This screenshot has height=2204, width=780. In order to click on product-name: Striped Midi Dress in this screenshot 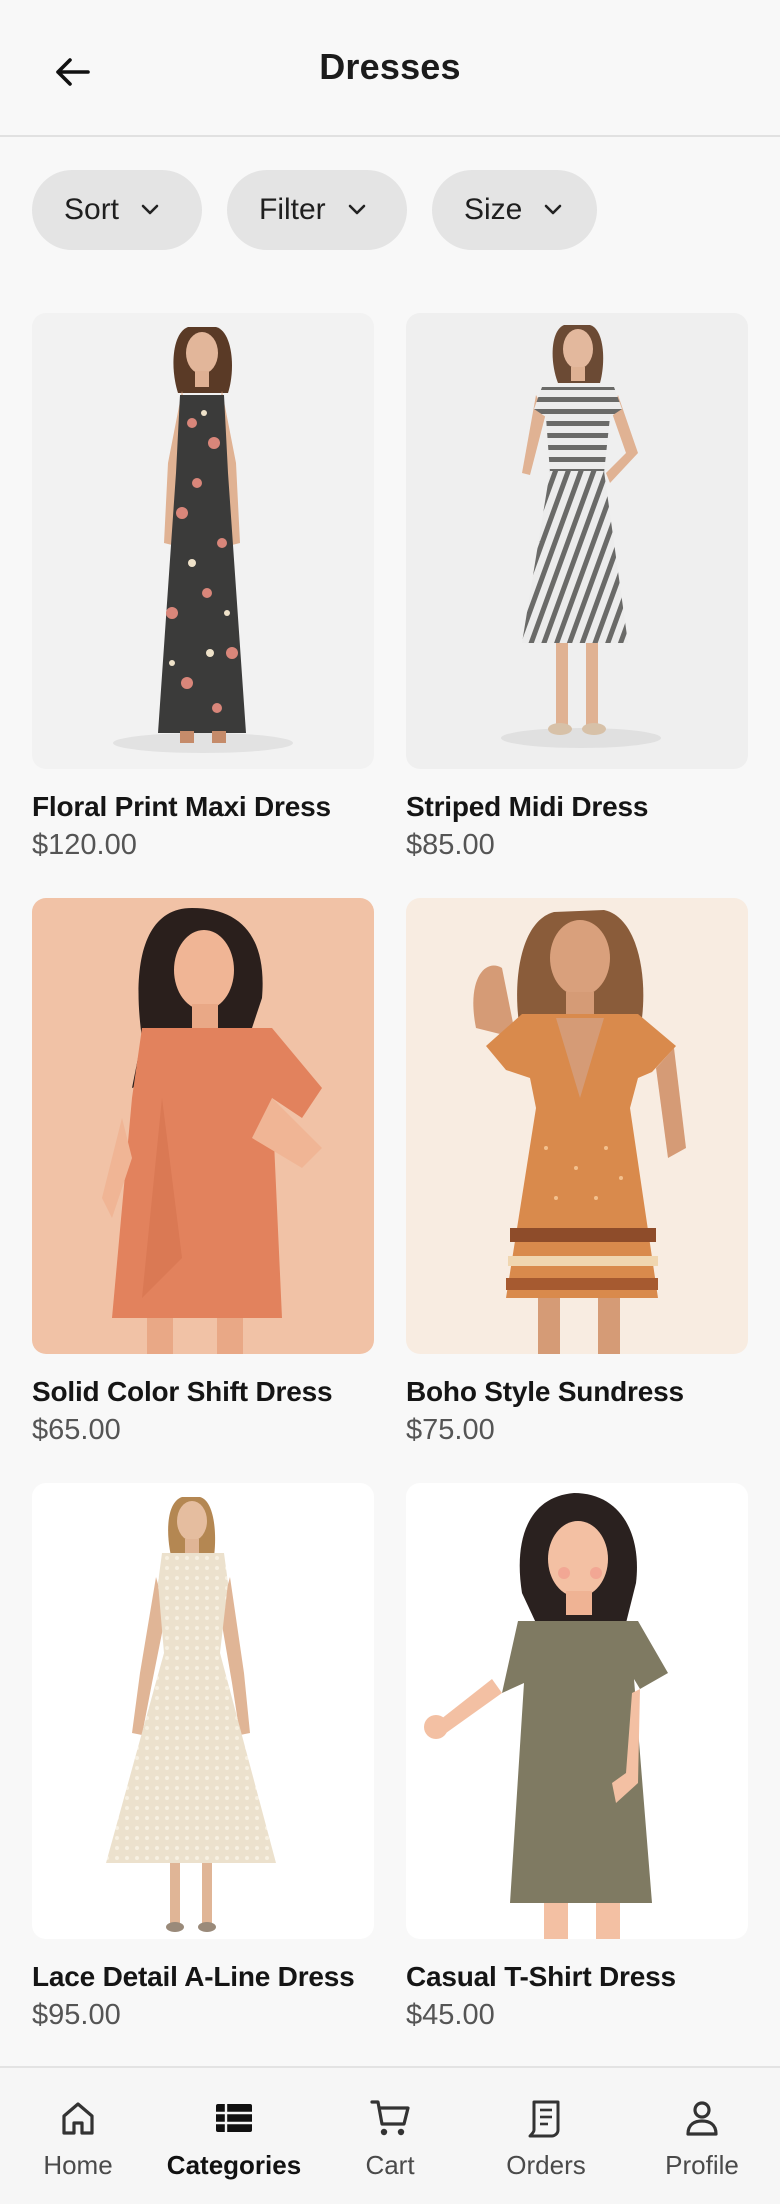, I will do `click(527, 806)`.